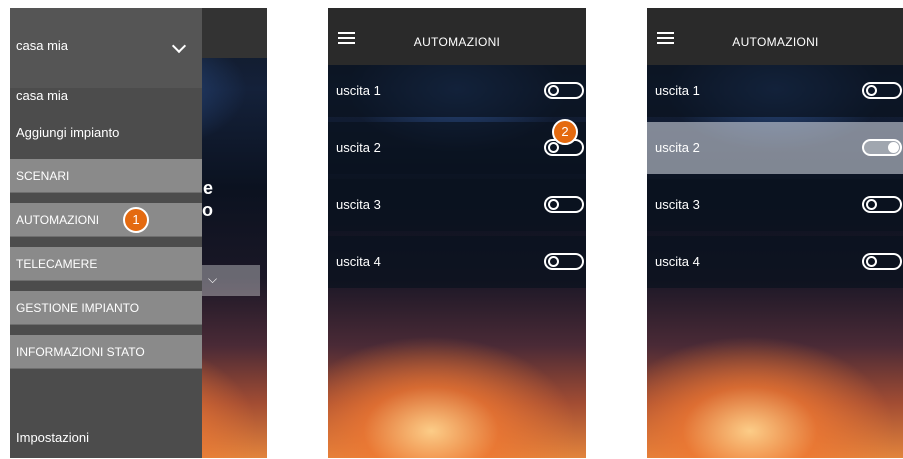  I want to click on output-row: uscita 2, so click(457, 148).